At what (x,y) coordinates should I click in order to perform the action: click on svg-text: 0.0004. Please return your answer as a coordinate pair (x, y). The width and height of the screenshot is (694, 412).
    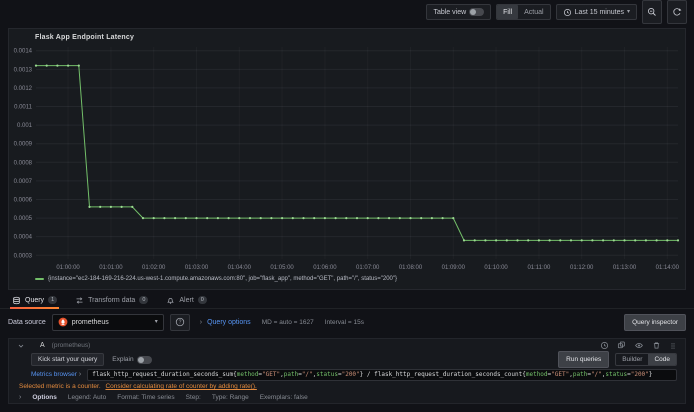
    Looking at the image, I should click on (23, 238).